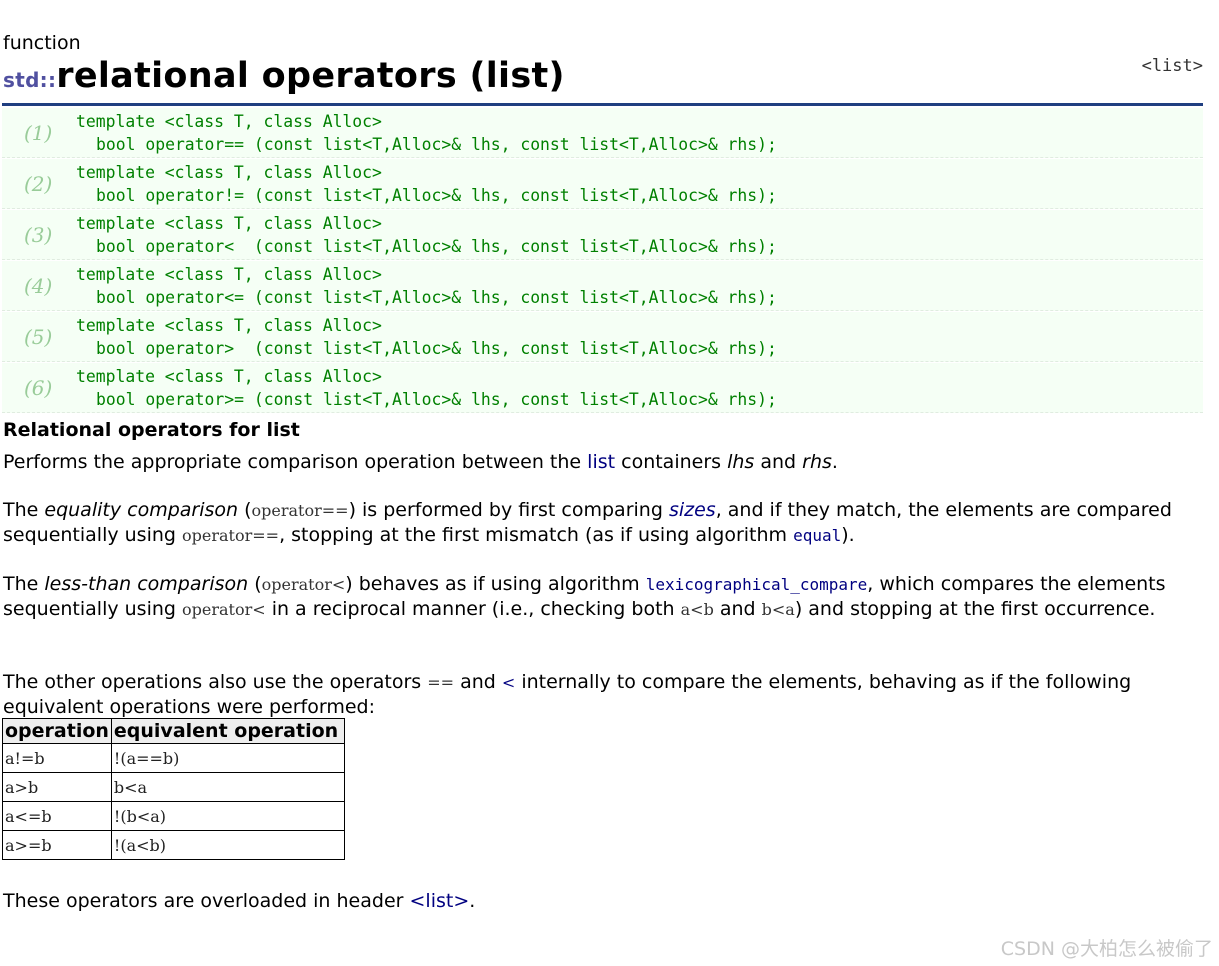 This screenshot has height=966, width=1219. Describe the element at coordinates (38, 388) in the screenshot. I see `proto-number: (6)` at that location.